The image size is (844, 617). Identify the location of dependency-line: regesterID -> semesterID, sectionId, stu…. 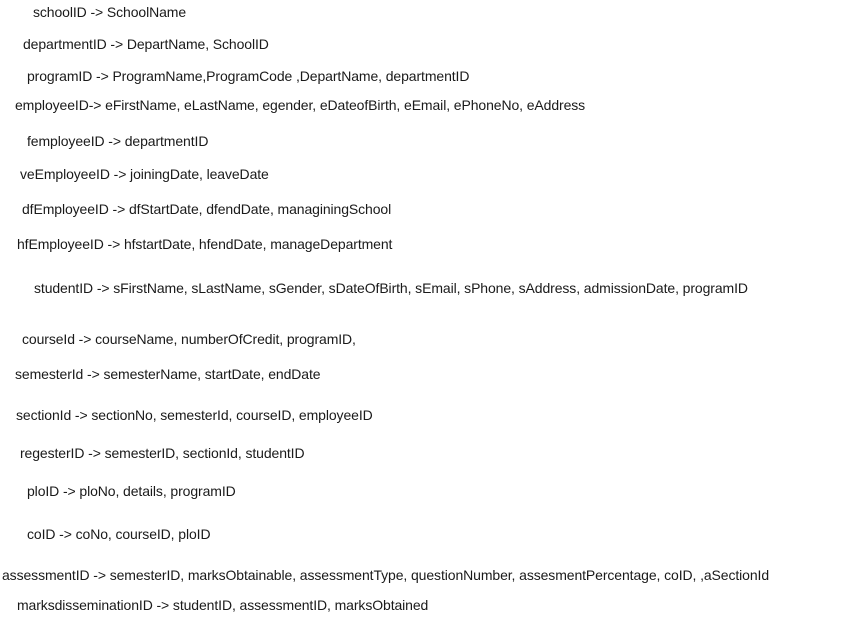
(162, 453).